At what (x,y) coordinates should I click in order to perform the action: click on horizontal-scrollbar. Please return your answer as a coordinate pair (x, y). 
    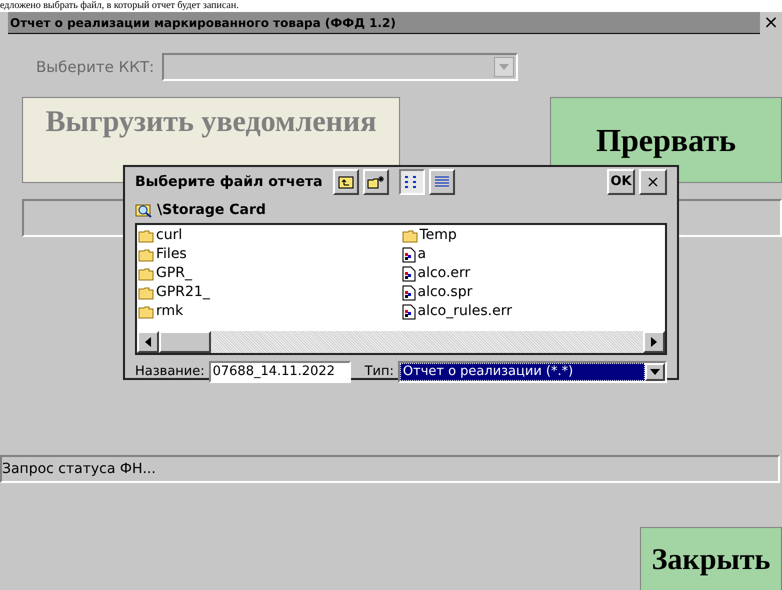
    Looking at the image, I should click on (401, 342).